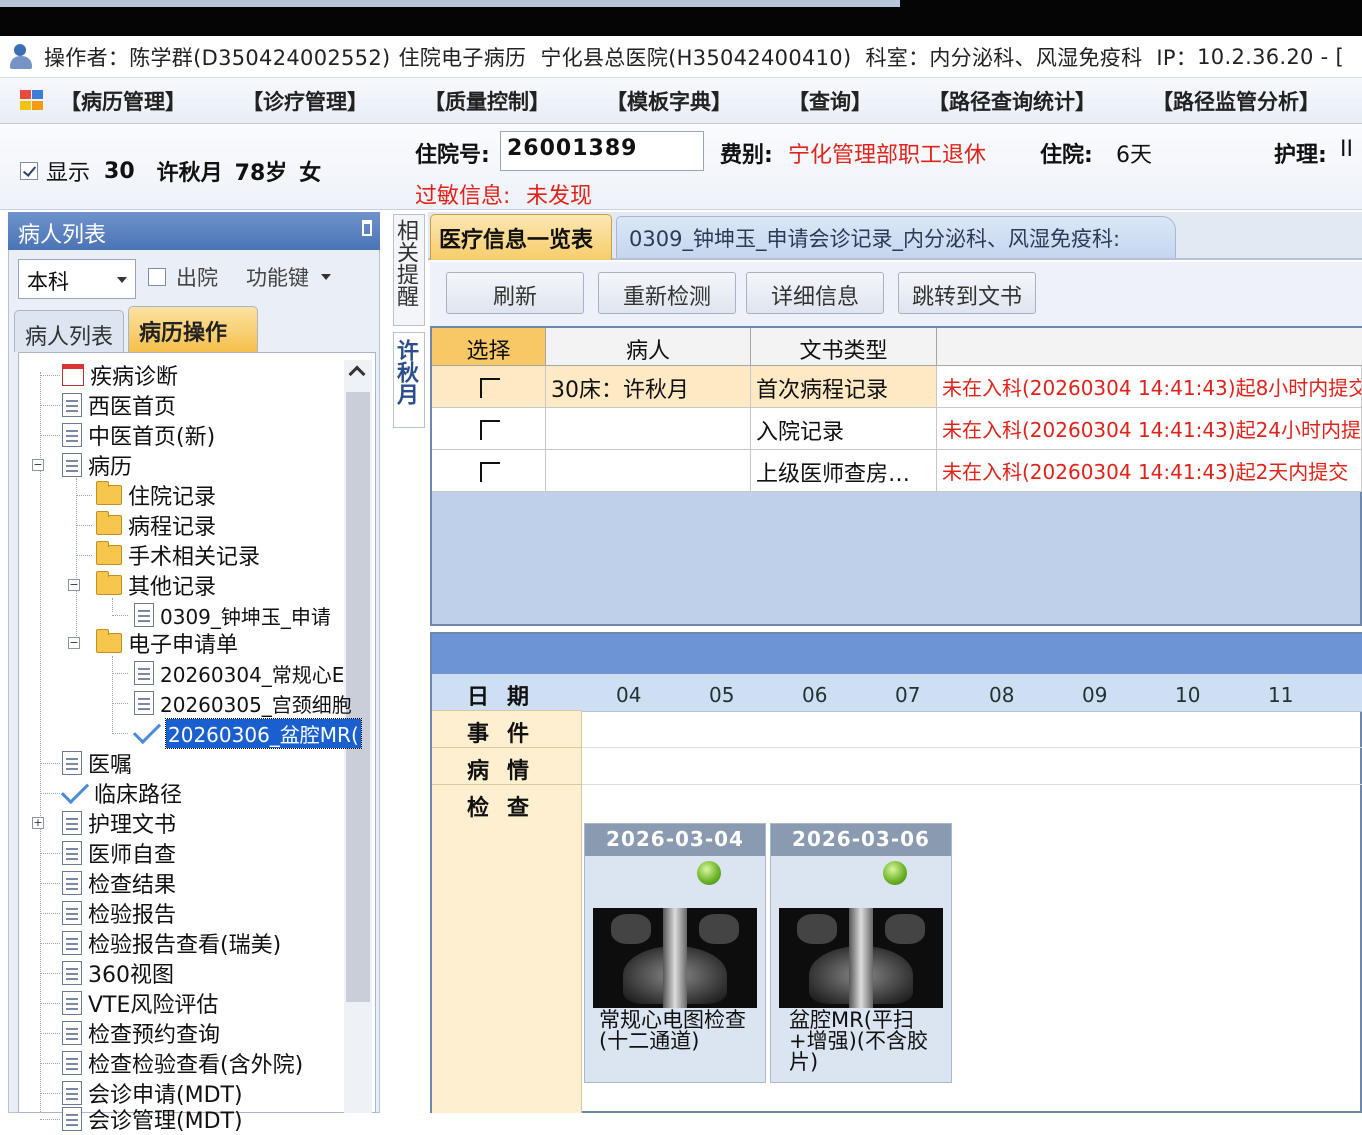  I want to click on tree-label: 住院记录, so click(172, 497).